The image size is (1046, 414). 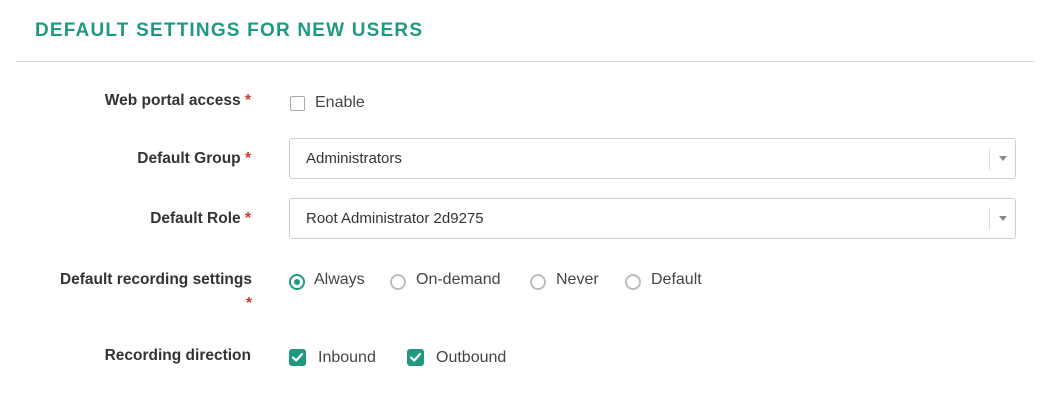 What do you see at coordinates (297, 103) in the screenshot?
I see `web-portal-checkbox` at bounding box center [297, 103].